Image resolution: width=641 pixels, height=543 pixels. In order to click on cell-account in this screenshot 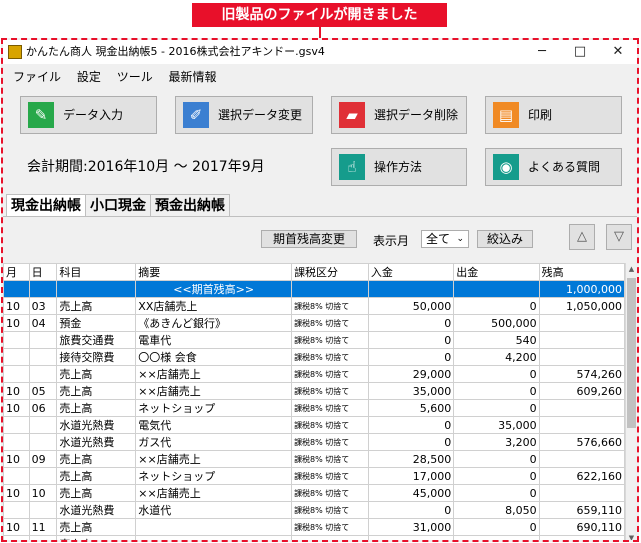, I will do `click(96, 289)`.